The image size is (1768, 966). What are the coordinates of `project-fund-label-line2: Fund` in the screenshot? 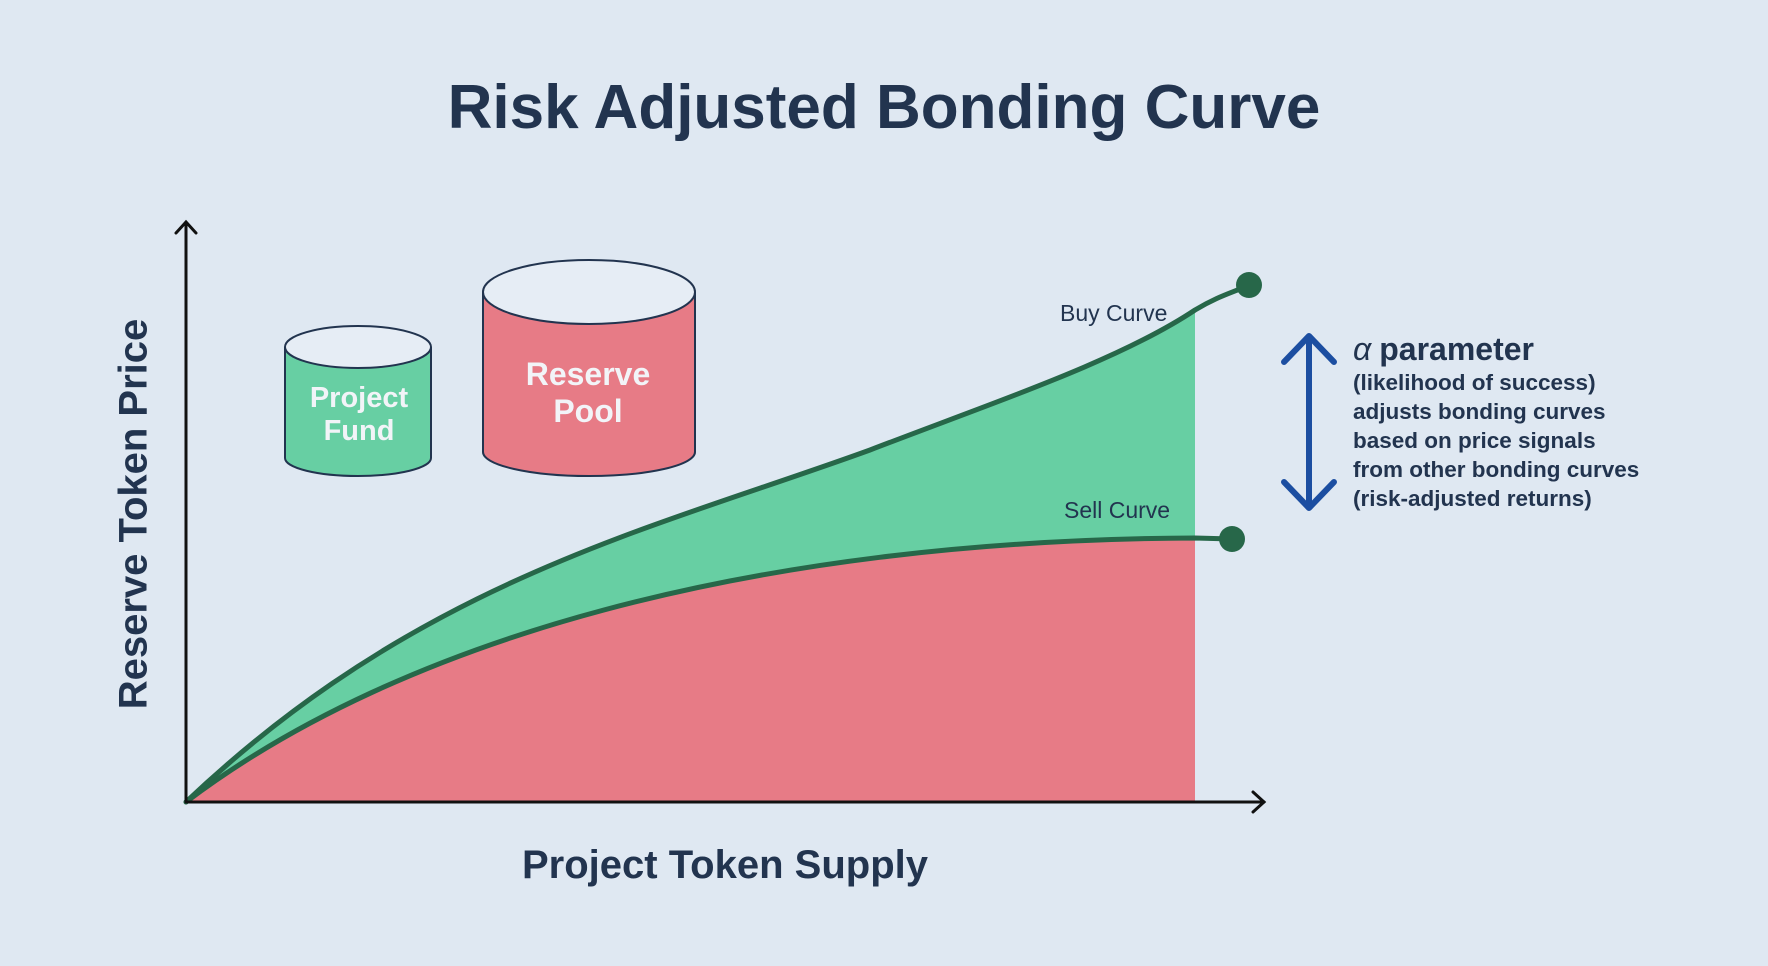 It's located at (359, 431).